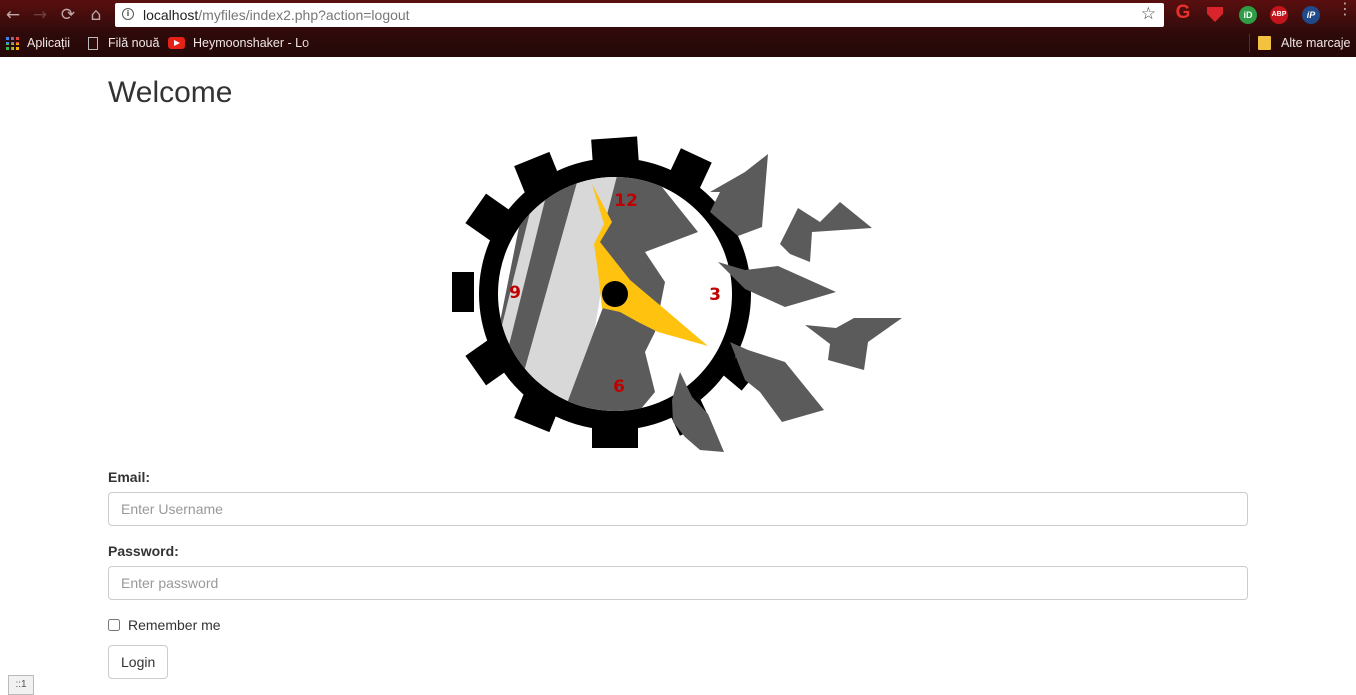 The image size is (1356, 695). I want to click on folder-icon, so click(1264, 43).